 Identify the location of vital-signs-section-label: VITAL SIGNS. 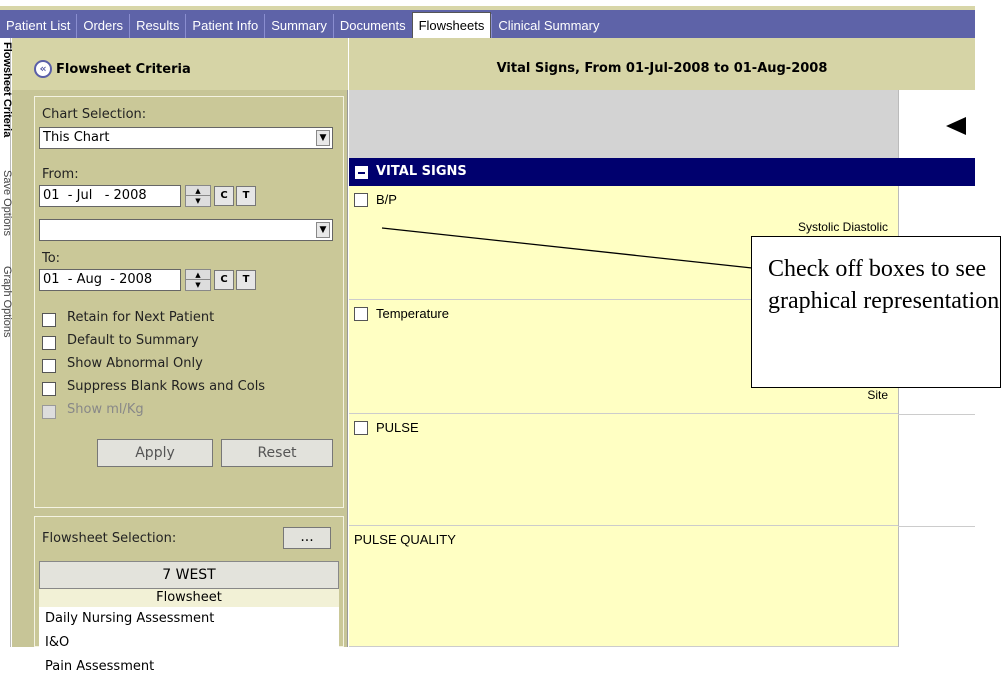
(421, 171).